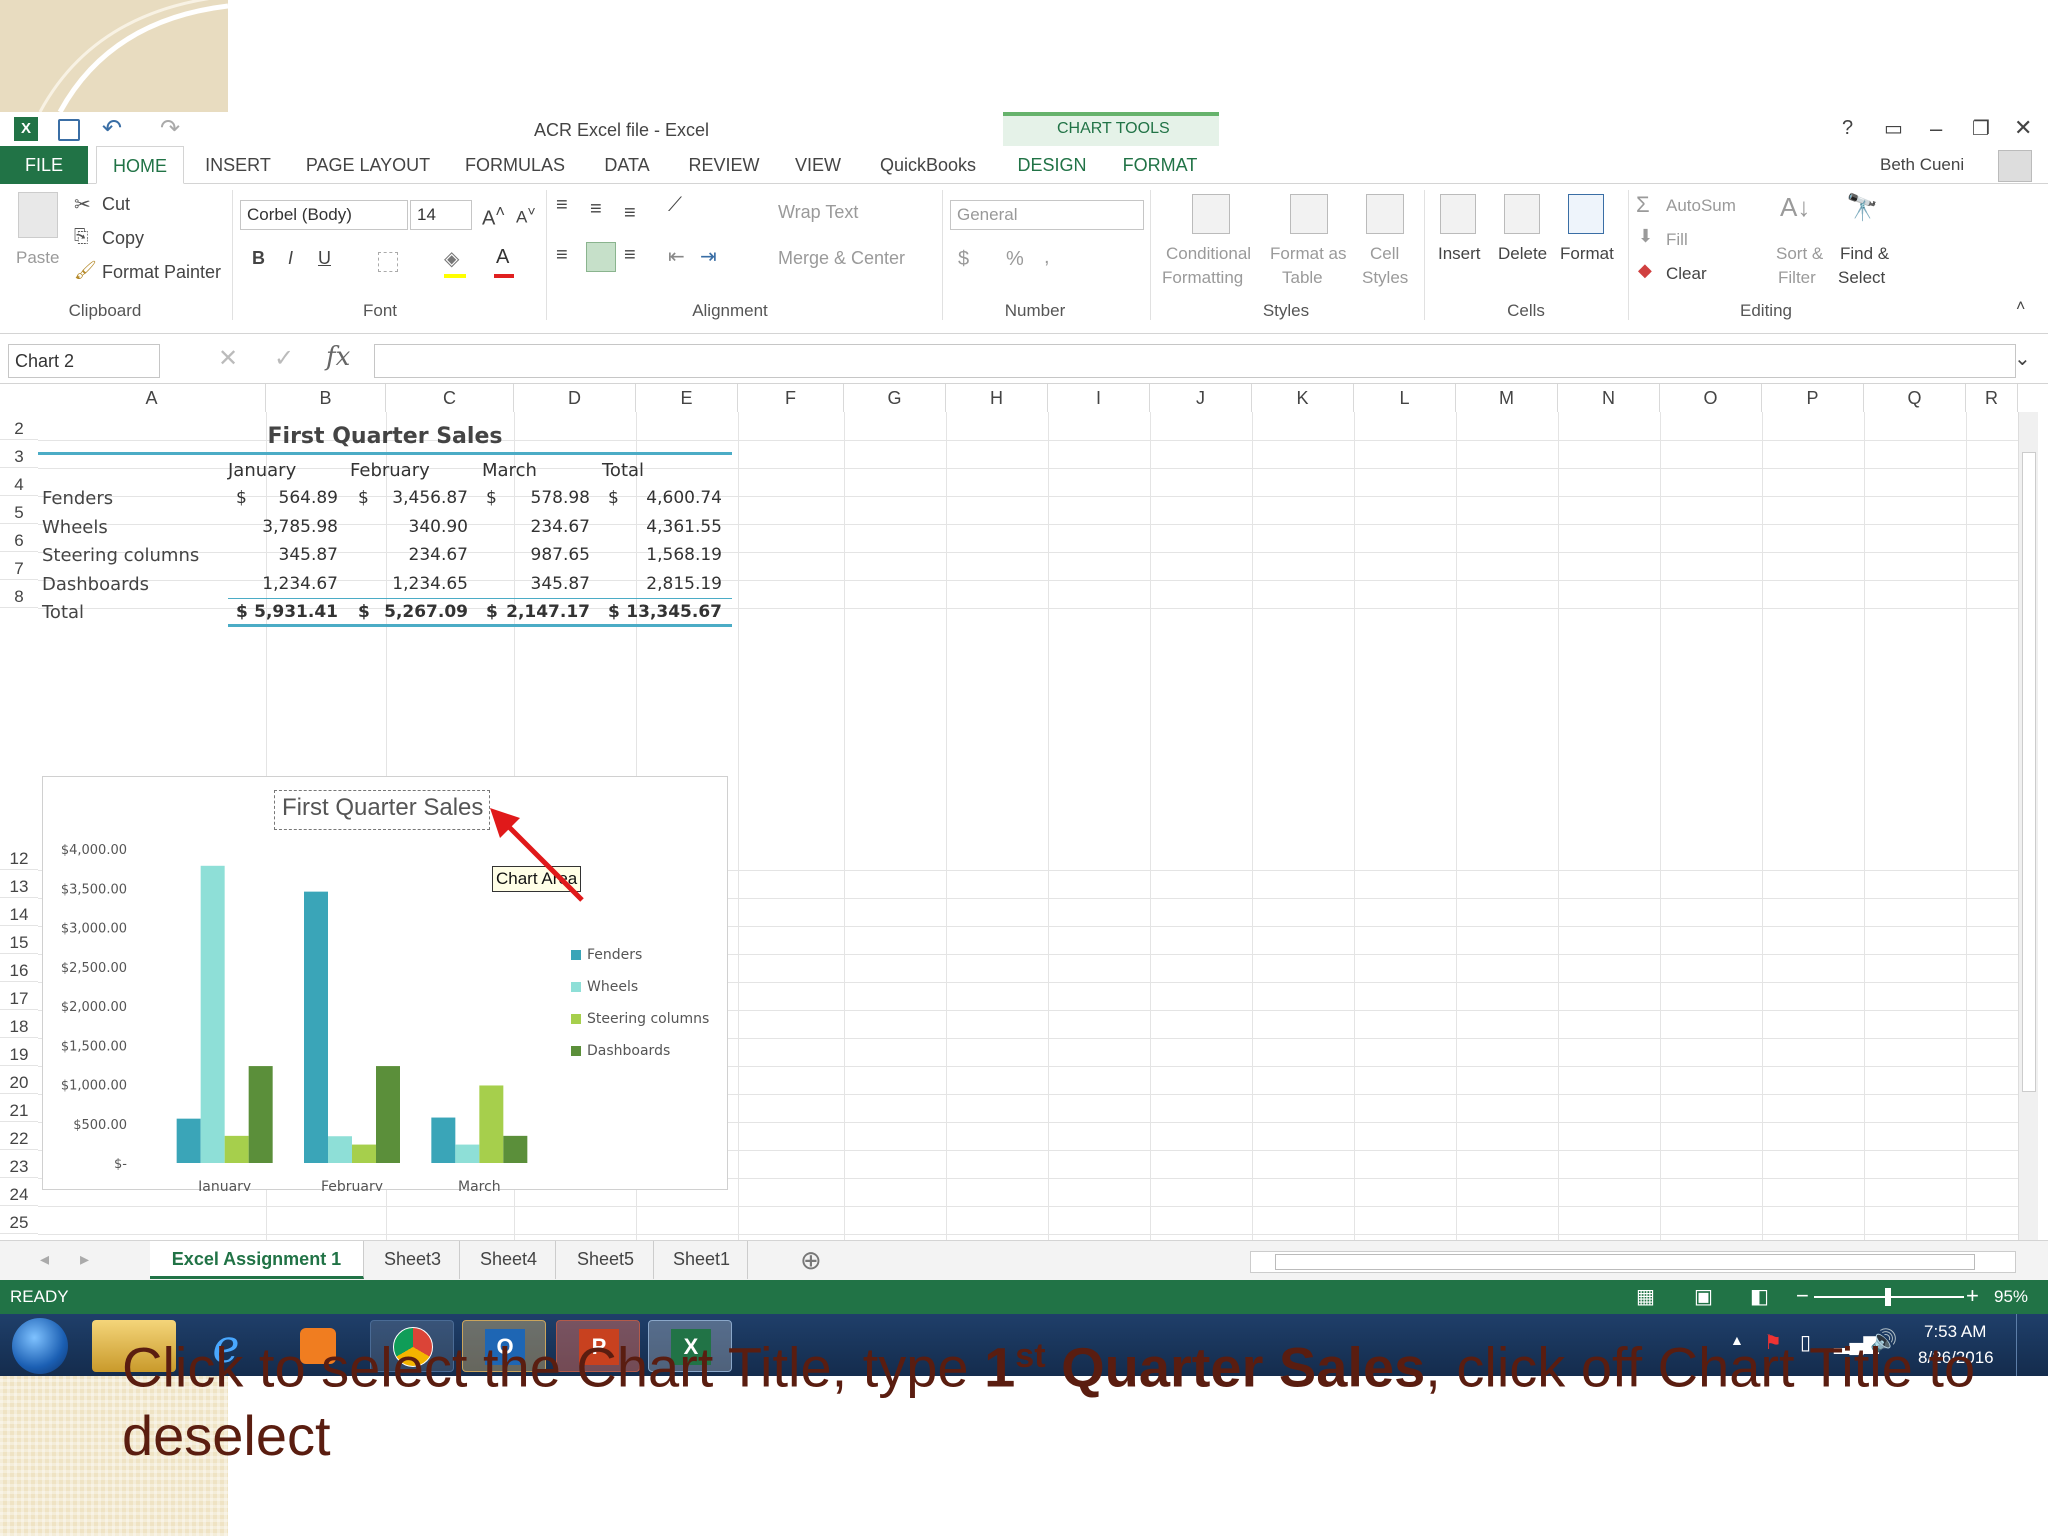 This screenshot has height=1536, width=2048. What do you see at coordinates (450, 398) in the screenshot?
I see `column-header-C: C` at bounding box center [450, 398].